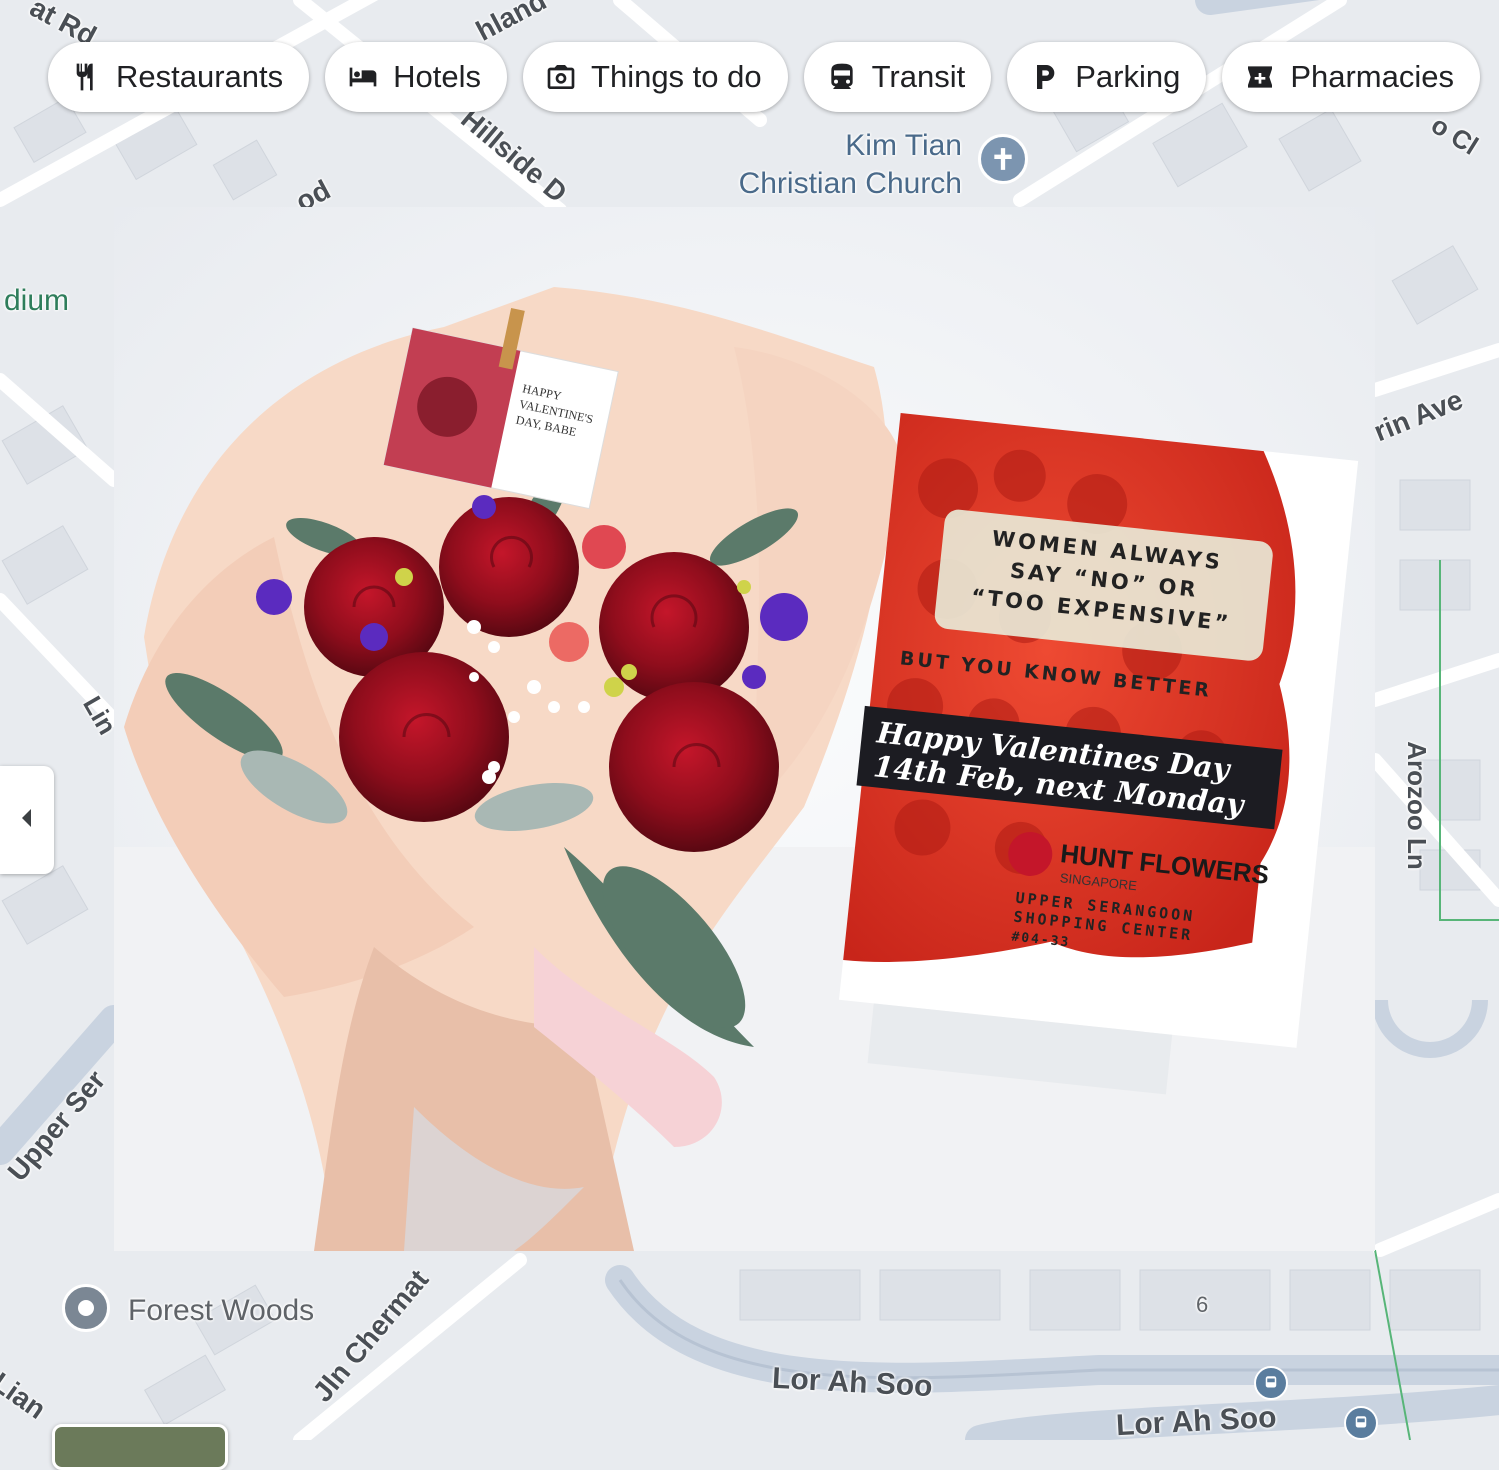 This screenshot has height=1470, width=1499. Describe the element at coordinates (1202, 1304) in the screenshot. I see `block-number: 6` at that location.